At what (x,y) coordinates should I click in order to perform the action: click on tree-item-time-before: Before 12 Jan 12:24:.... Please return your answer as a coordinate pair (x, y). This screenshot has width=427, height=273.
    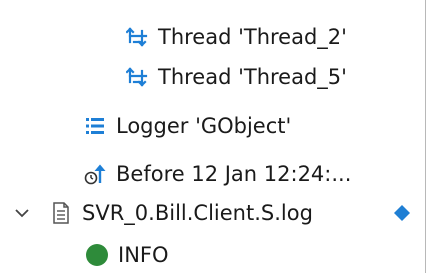
    Looking at the image, I should click on (212, 174).